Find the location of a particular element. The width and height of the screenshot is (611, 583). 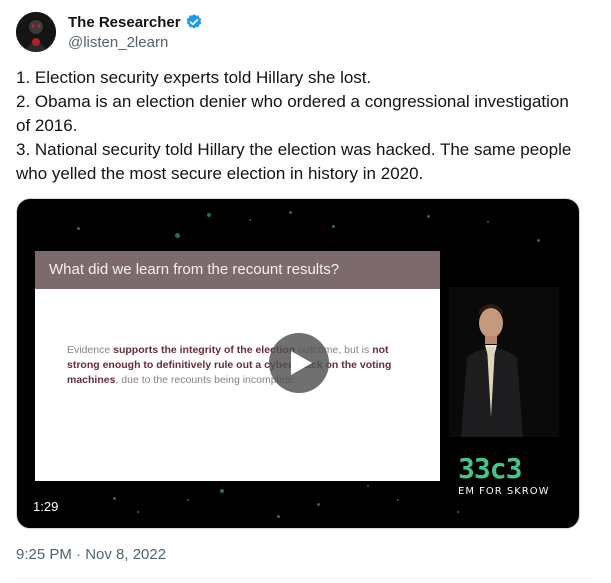

play-button is located at coordinates (299, 363).